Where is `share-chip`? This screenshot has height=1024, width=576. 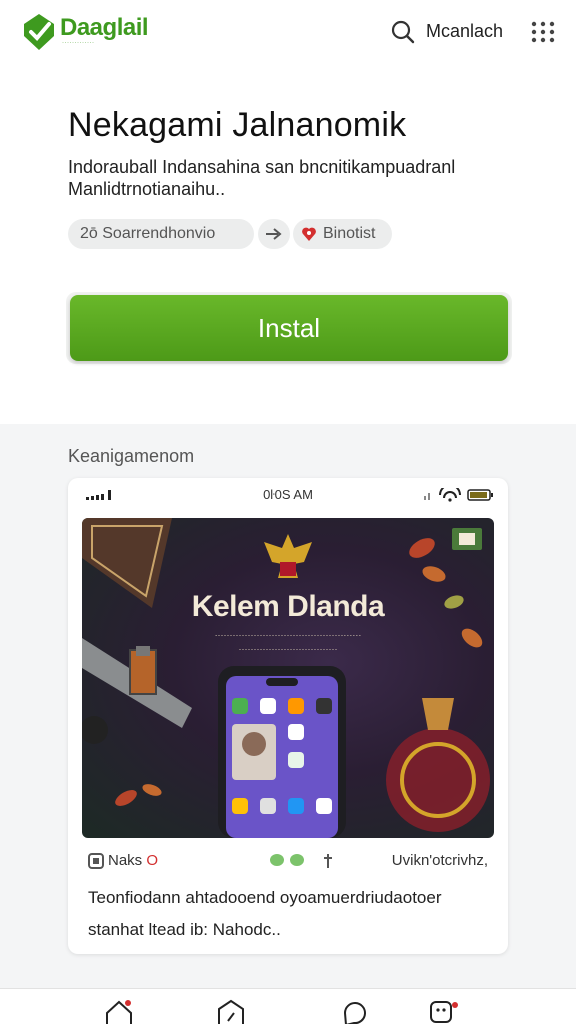
share-chip is located at coordinates (274, 234).